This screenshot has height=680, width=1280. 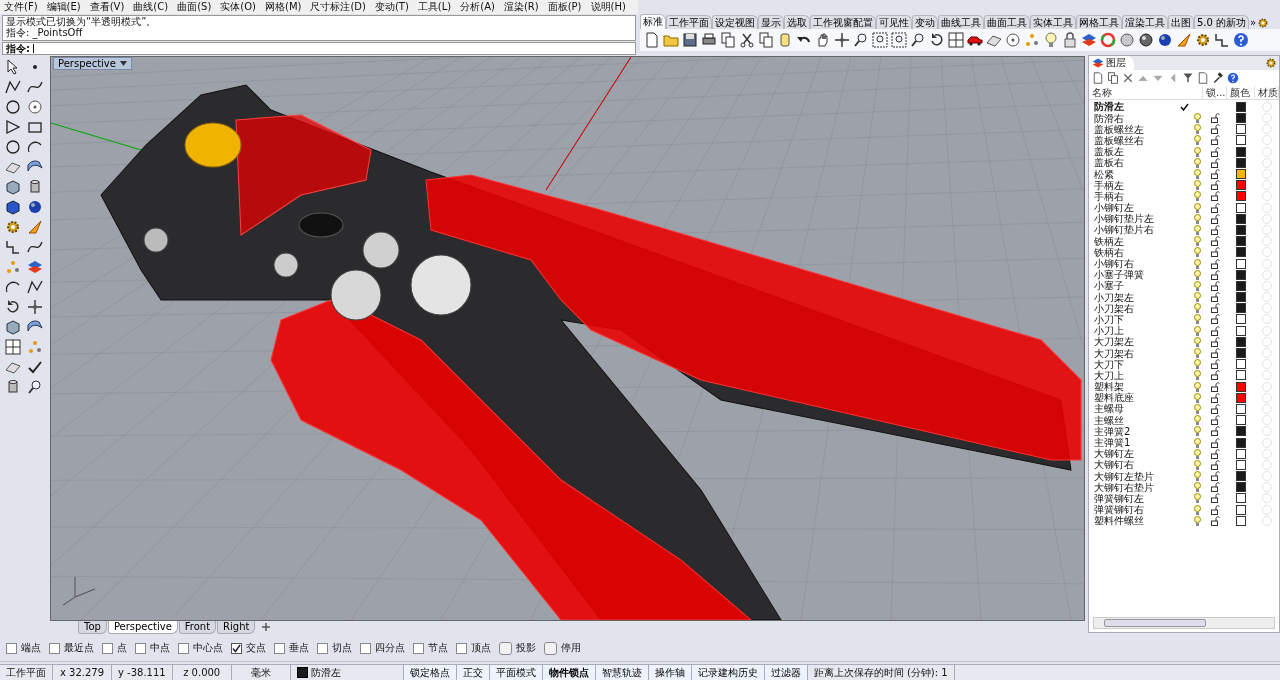 I want to click on copy-icon, so click(x=766, y=40).